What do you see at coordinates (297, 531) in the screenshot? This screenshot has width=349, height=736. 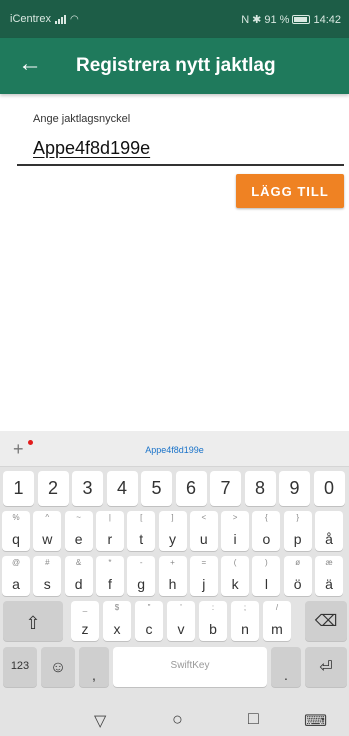 I see `key-p: } p` at bounding box center [297, 531].